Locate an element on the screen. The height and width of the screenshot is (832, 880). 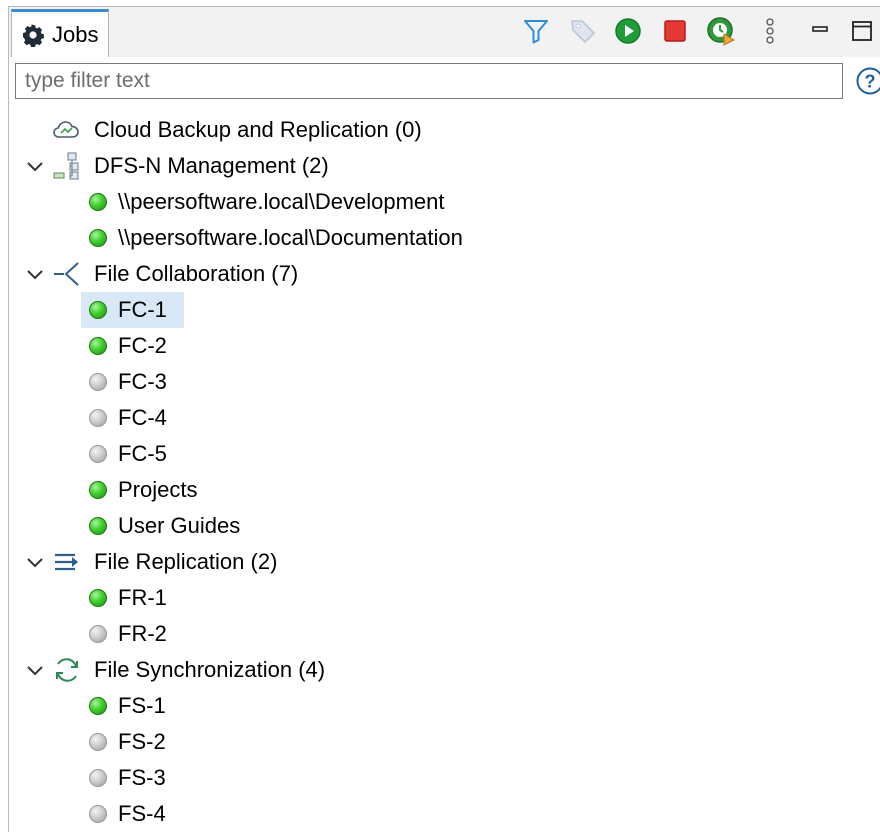
tree-item-label: User Guides is located at coordinates (179, 526).